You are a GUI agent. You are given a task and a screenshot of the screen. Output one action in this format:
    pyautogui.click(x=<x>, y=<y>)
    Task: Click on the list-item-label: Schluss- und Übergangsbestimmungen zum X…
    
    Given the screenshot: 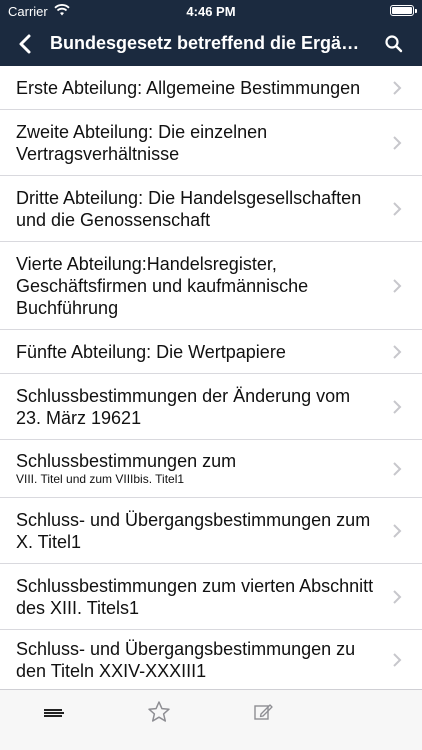 What is the action you would take?
    pyautogui.click(x=193, y=530)
    